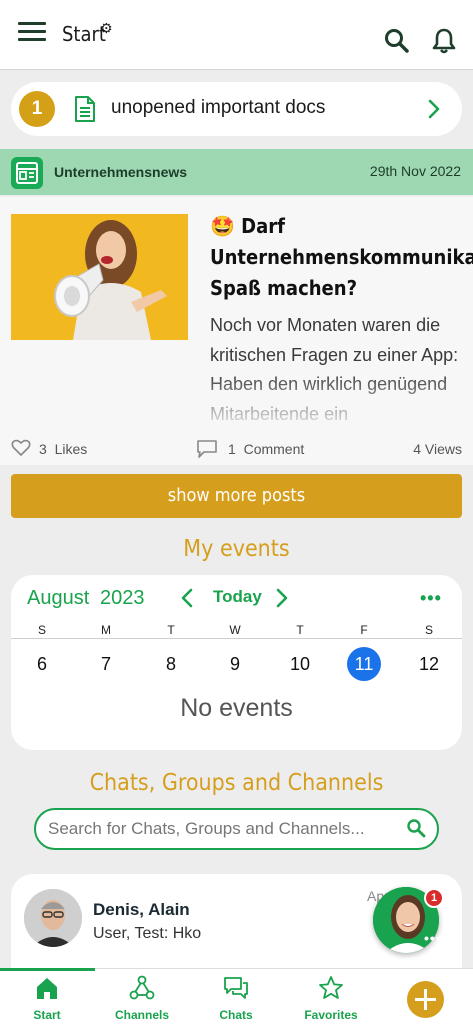 This screenshot has width=473, height=1024. What do you see at coordinates (433, 938) in the screenshot?
I see `typing-dots-icon: •••` at bounding box center [433, 938].